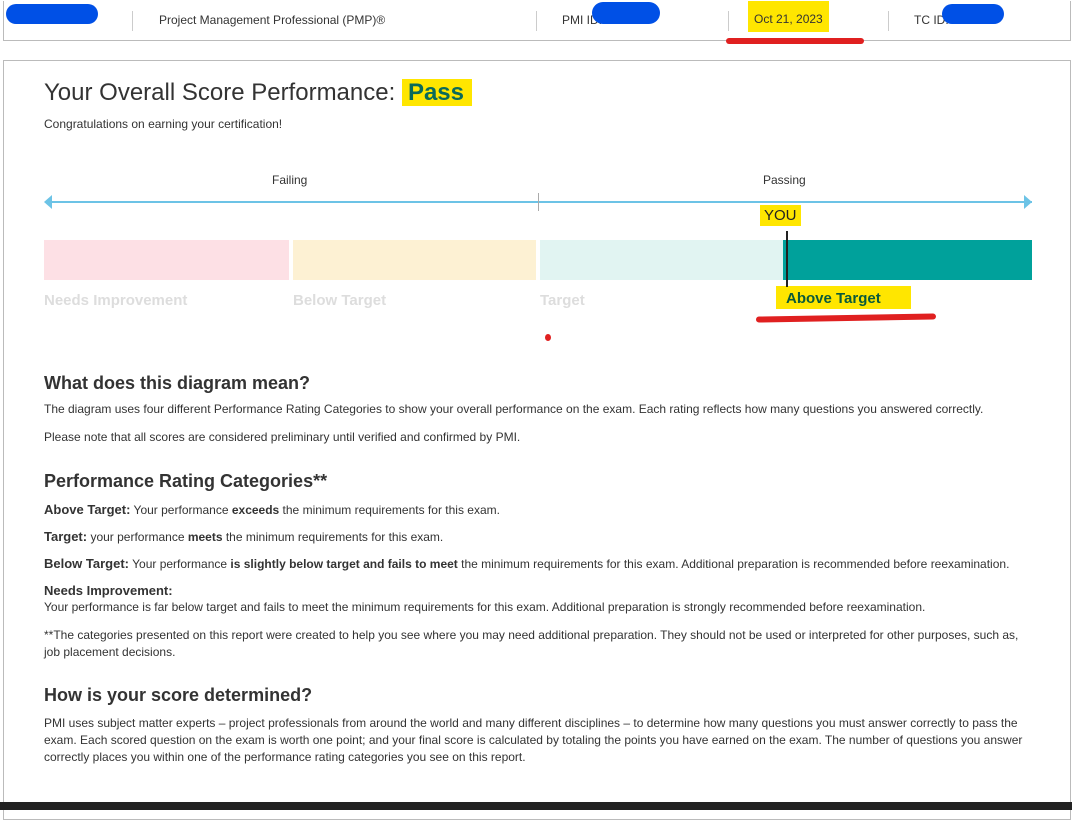 The width and height of the screenshot is (1072, 820). Describe the element at coordinates (536, 806) in the screenshot. I see `bottom-bar` at that location.